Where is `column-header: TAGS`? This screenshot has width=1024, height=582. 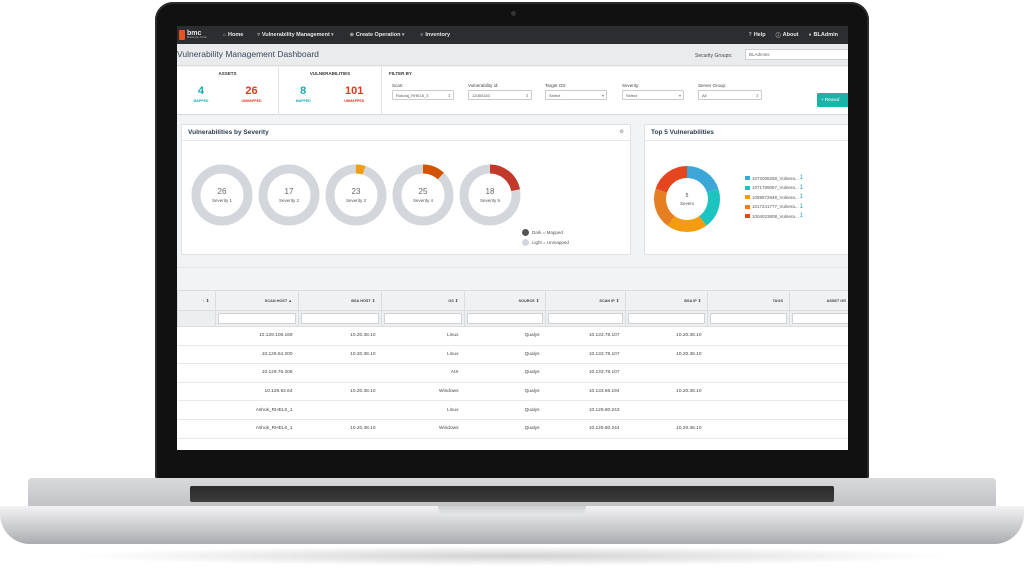
column-header: TAGS is located at coordinates (748, 300).